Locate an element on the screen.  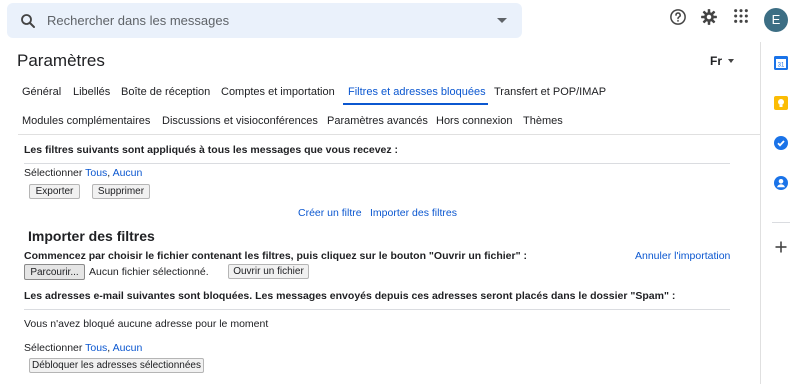
export-button: Exporter is located at coordinates (54, 191).